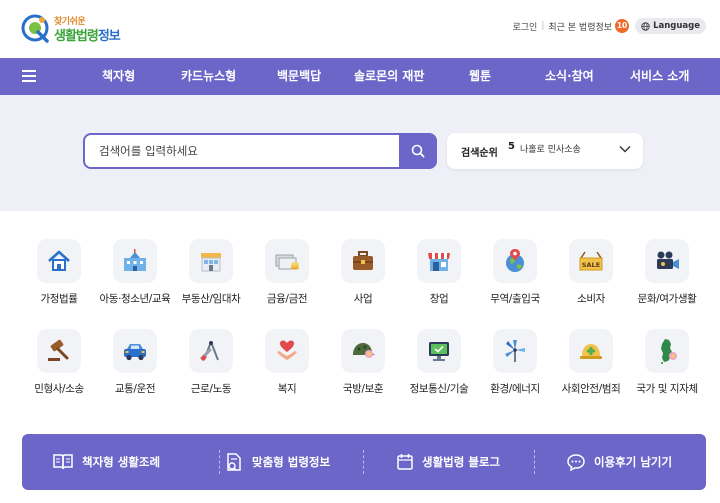 The image size is (720, 503). Describe the element at coordinates (667, 299) in the screenshot. I see `category-label: 문화/여가생활` at that location.